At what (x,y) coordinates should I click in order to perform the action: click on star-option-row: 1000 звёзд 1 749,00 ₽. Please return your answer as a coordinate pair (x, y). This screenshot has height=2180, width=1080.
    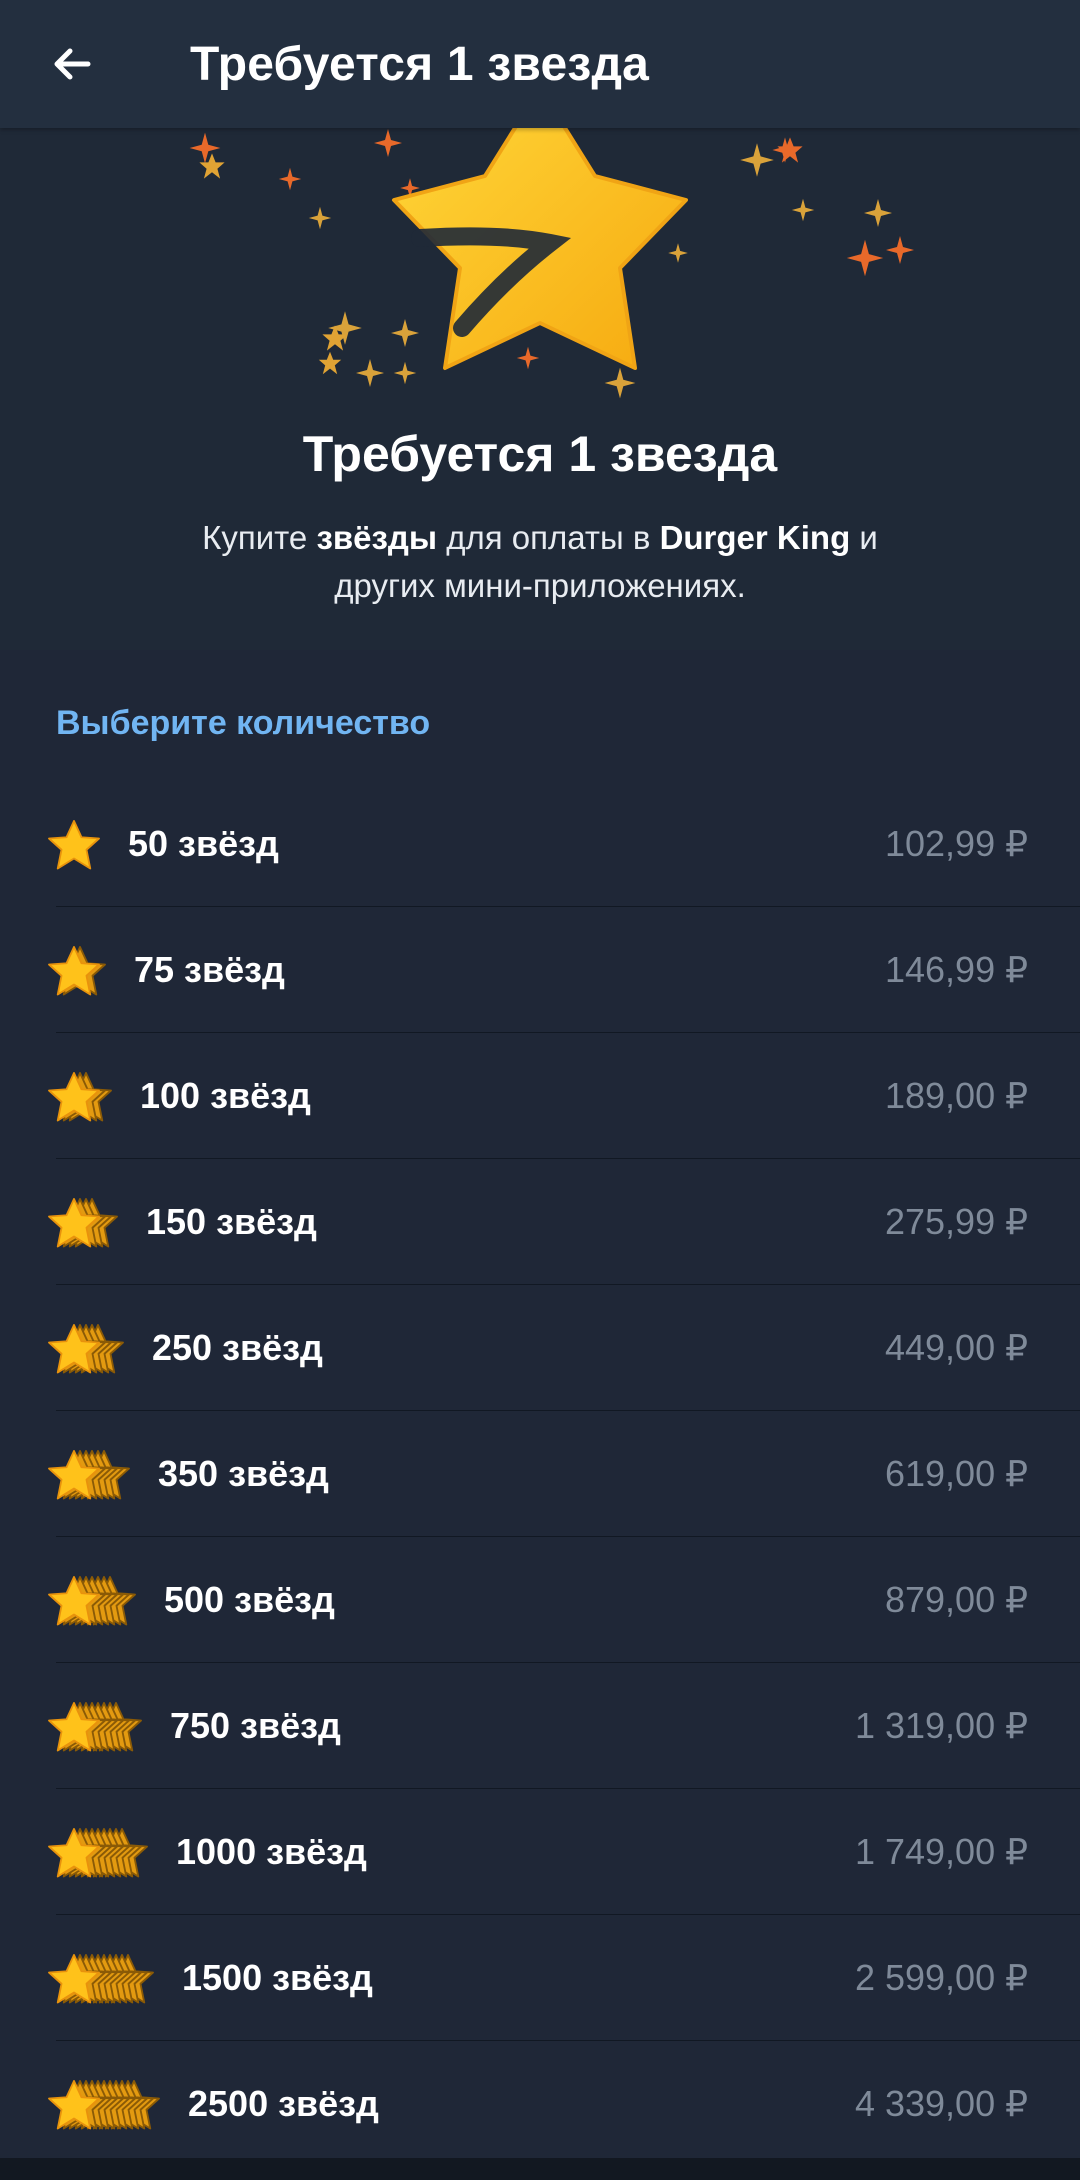
    Looking at the image, I should click on (540, 1852).